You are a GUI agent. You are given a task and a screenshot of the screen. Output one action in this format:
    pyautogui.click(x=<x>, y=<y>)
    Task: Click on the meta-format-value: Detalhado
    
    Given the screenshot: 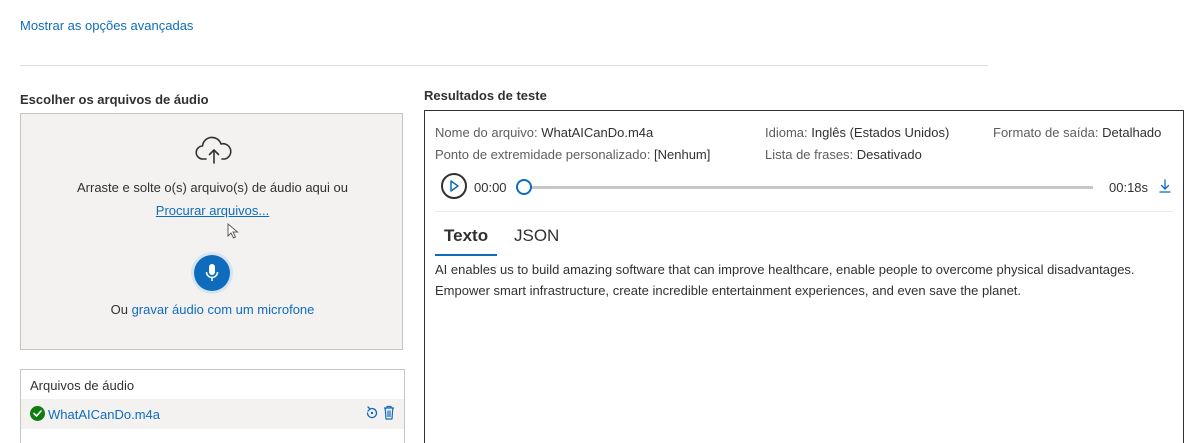 What is the action you would take?
    pyautogui.click(x=1132, y=132)
    